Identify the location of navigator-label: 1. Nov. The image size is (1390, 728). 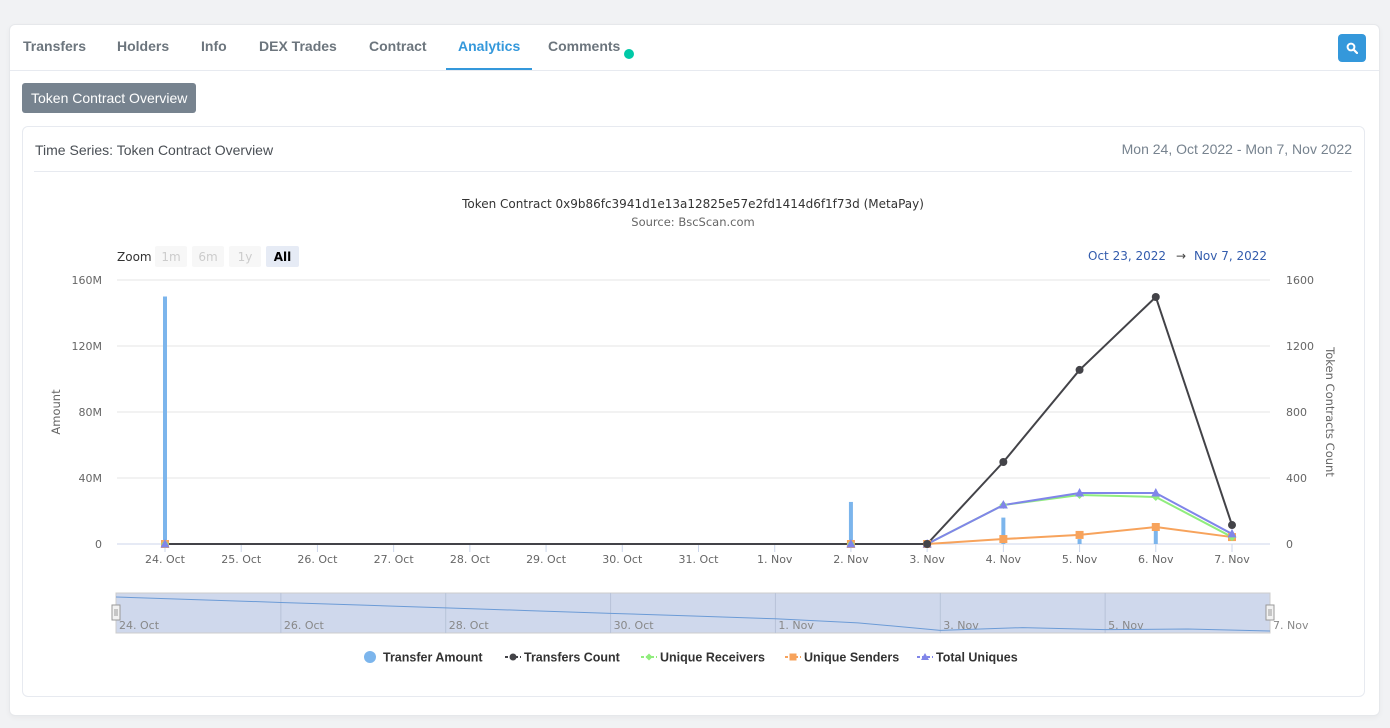
(796, 625).